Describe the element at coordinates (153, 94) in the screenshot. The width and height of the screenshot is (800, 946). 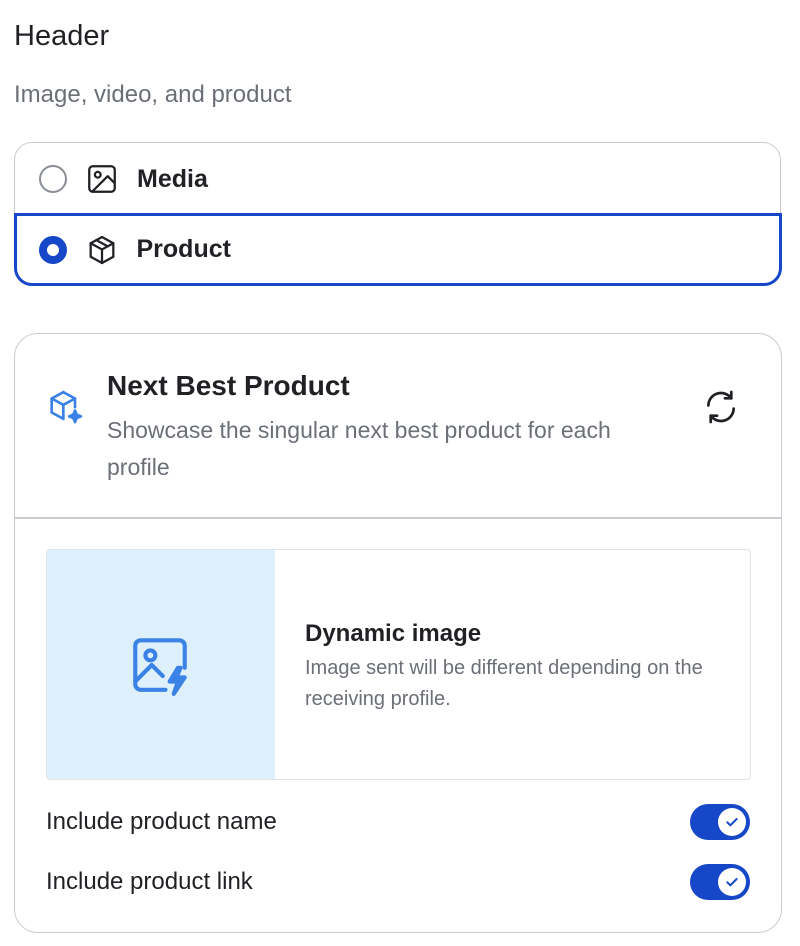
I see `section-subtitle: Image, video, and product` at that location.